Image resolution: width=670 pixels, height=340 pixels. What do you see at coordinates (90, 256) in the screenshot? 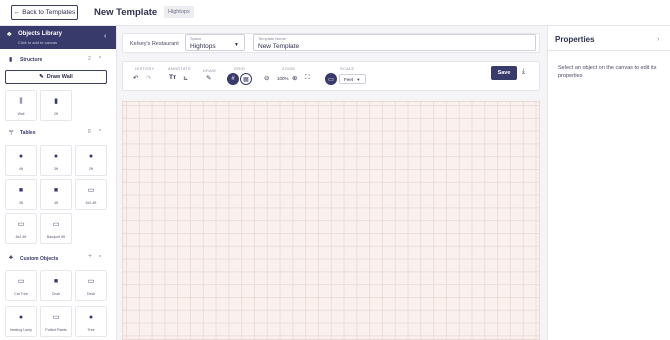
I see `add-icon: +` at bounding box center [90, 256].